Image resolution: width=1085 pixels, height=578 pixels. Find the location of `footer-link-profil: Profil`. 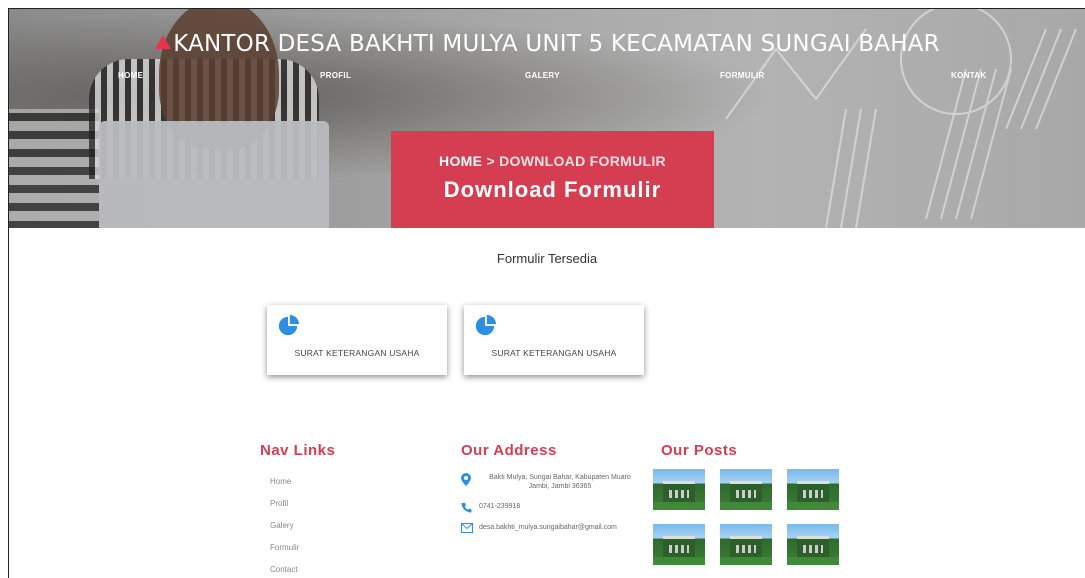

footer-link-profil: Profil is located at coordinates (284, 510).